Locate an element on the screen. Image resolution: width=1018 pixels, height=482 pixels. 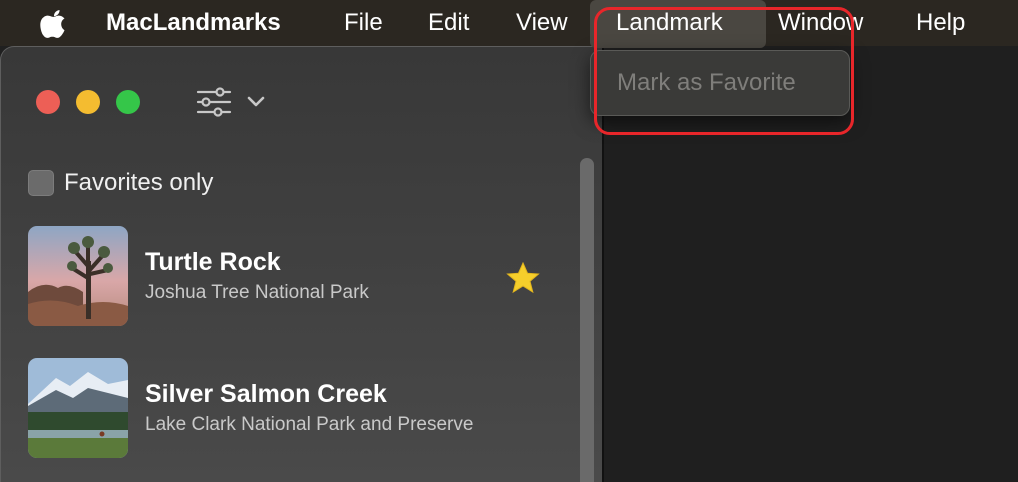
star-icon is located at coordinates (523, 278).